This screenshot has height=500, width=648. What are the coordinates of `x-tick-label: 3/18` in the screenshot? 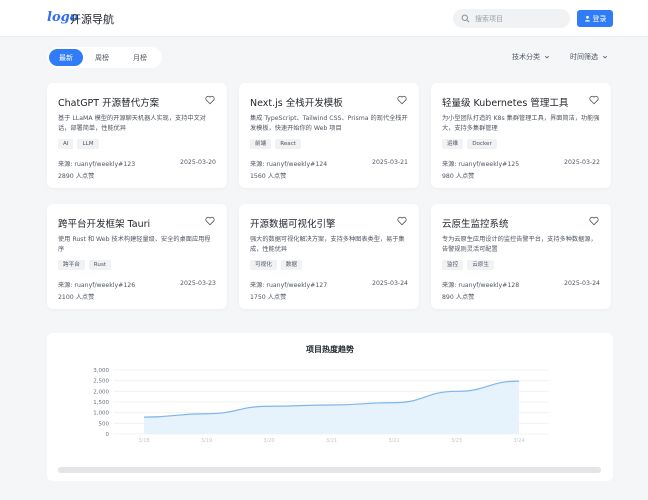 It's located at (143, 441).